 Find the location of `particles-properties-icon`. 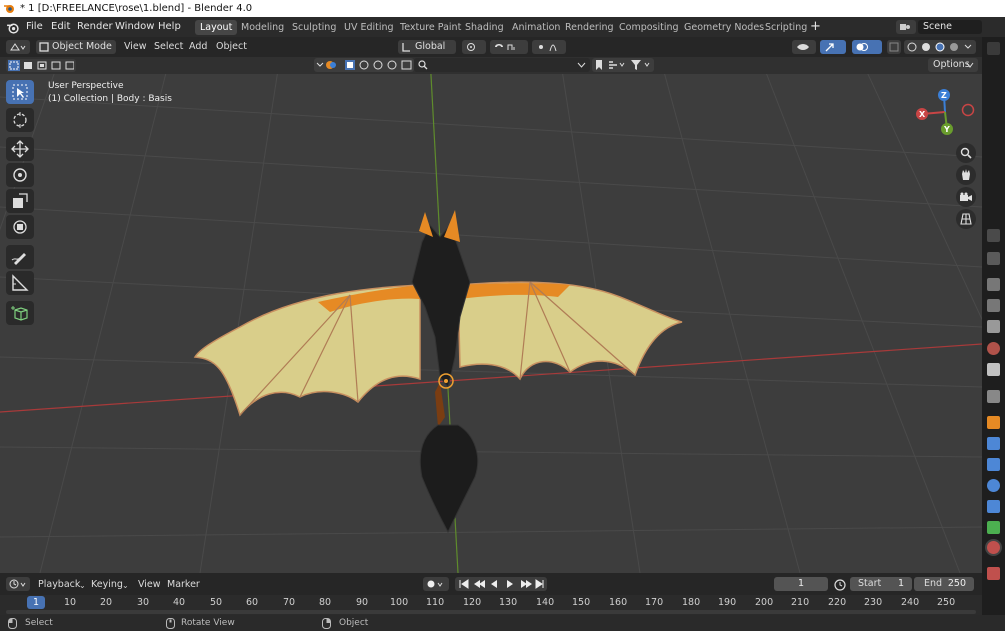

particles-properties-icon is located at coordinates (993, 464).